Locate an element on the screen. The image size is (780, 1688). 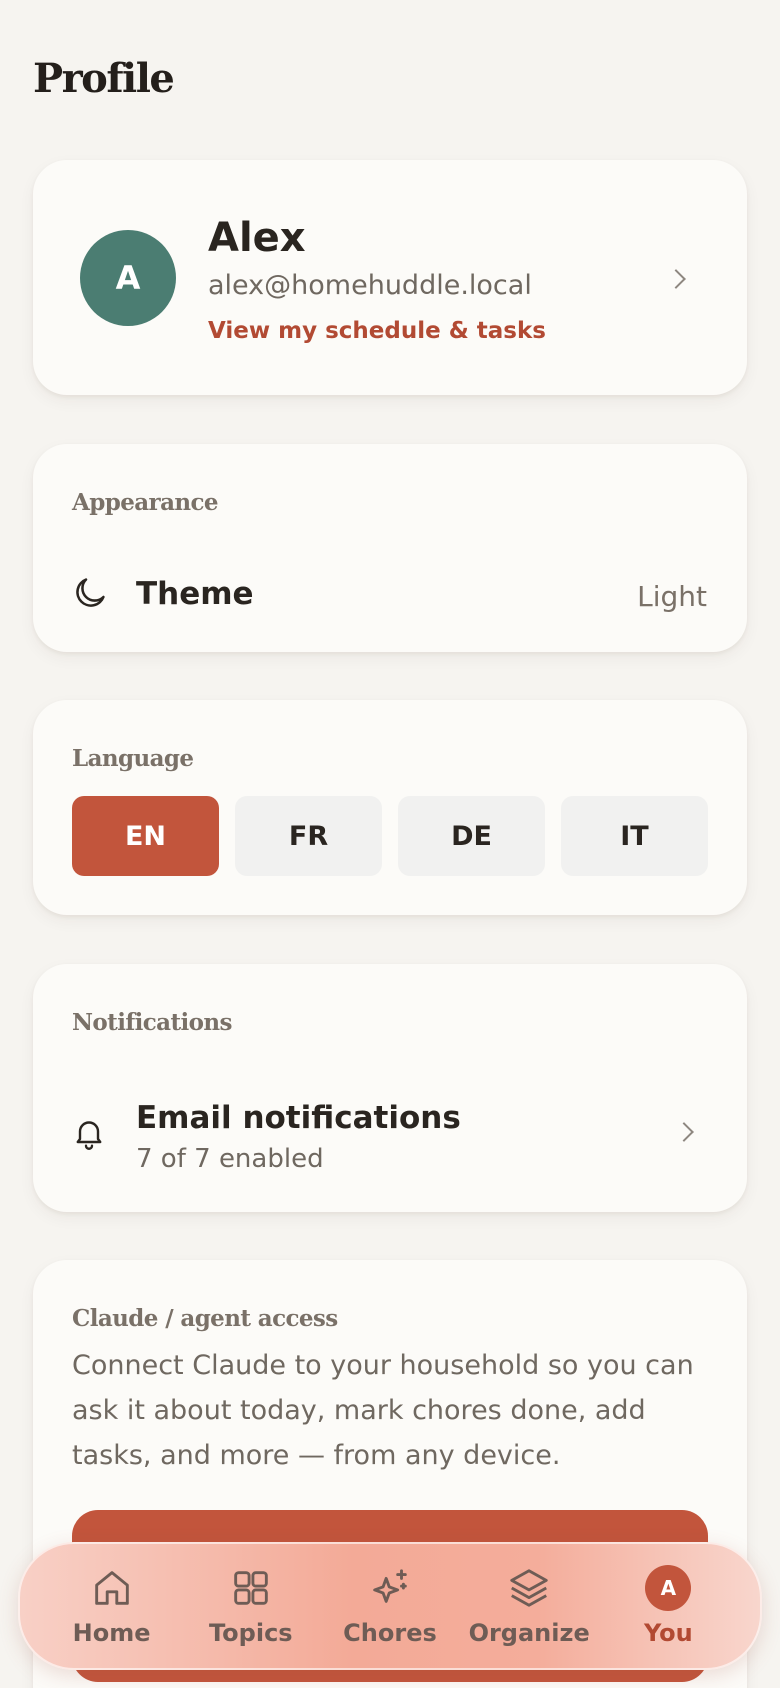
nav-organize-label: Organize is located at coordinates (529, 1633).